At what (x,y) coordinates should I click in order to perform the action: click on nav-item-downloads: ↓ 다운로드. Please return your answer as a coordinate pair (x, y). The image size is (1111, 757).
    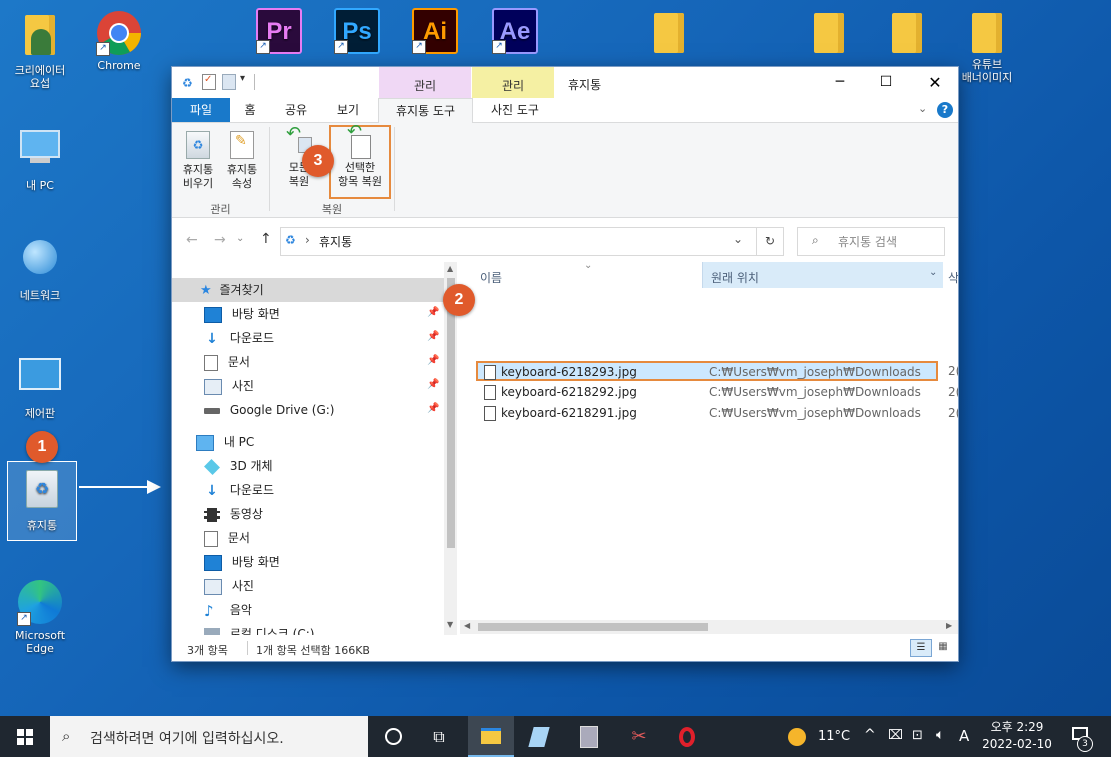
    Looking at the image, I should click on (239, 338).